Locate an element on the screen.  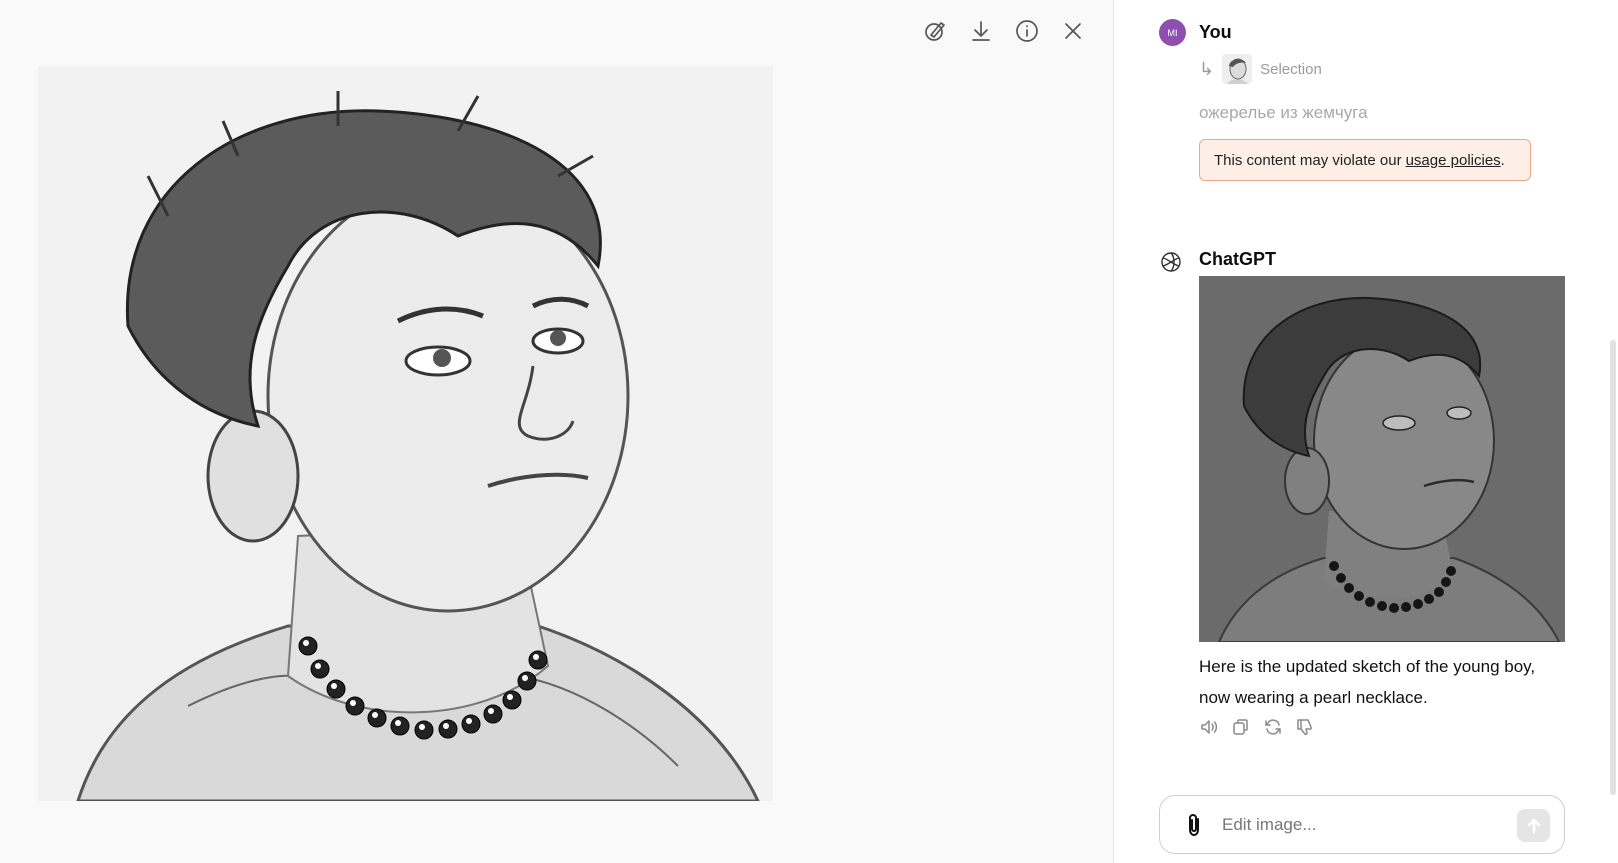
bot-author-name: ChatGPT is located at coordinates (1238, 259).